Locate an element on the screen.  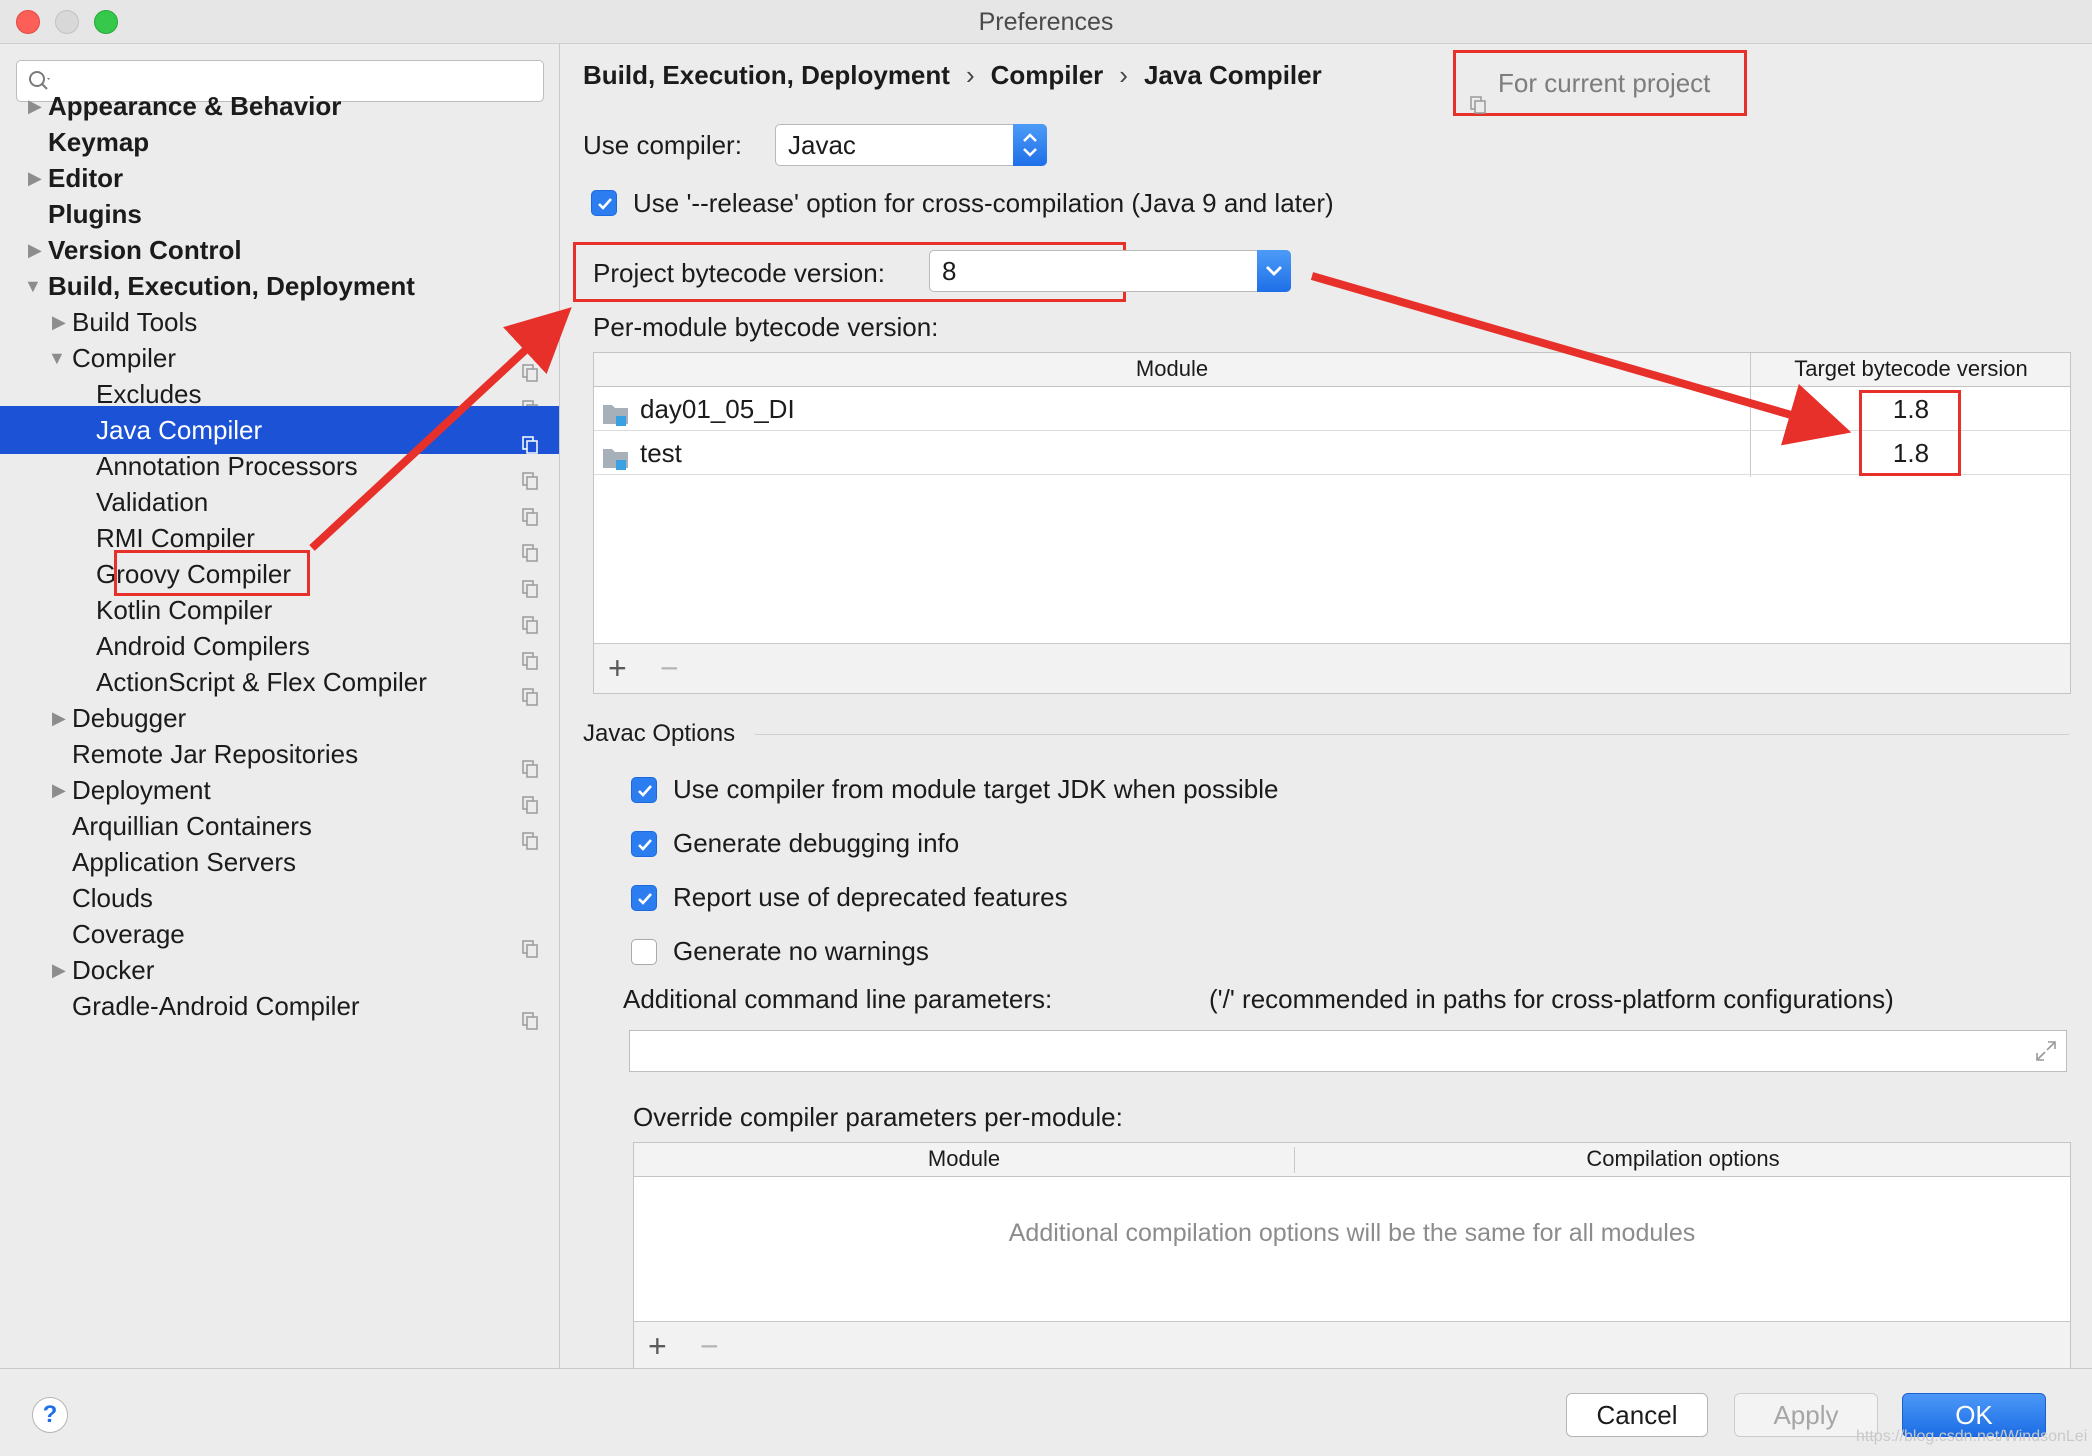
table-row: day01_05_DI 1.8 is located at coordinates (1332, 409).